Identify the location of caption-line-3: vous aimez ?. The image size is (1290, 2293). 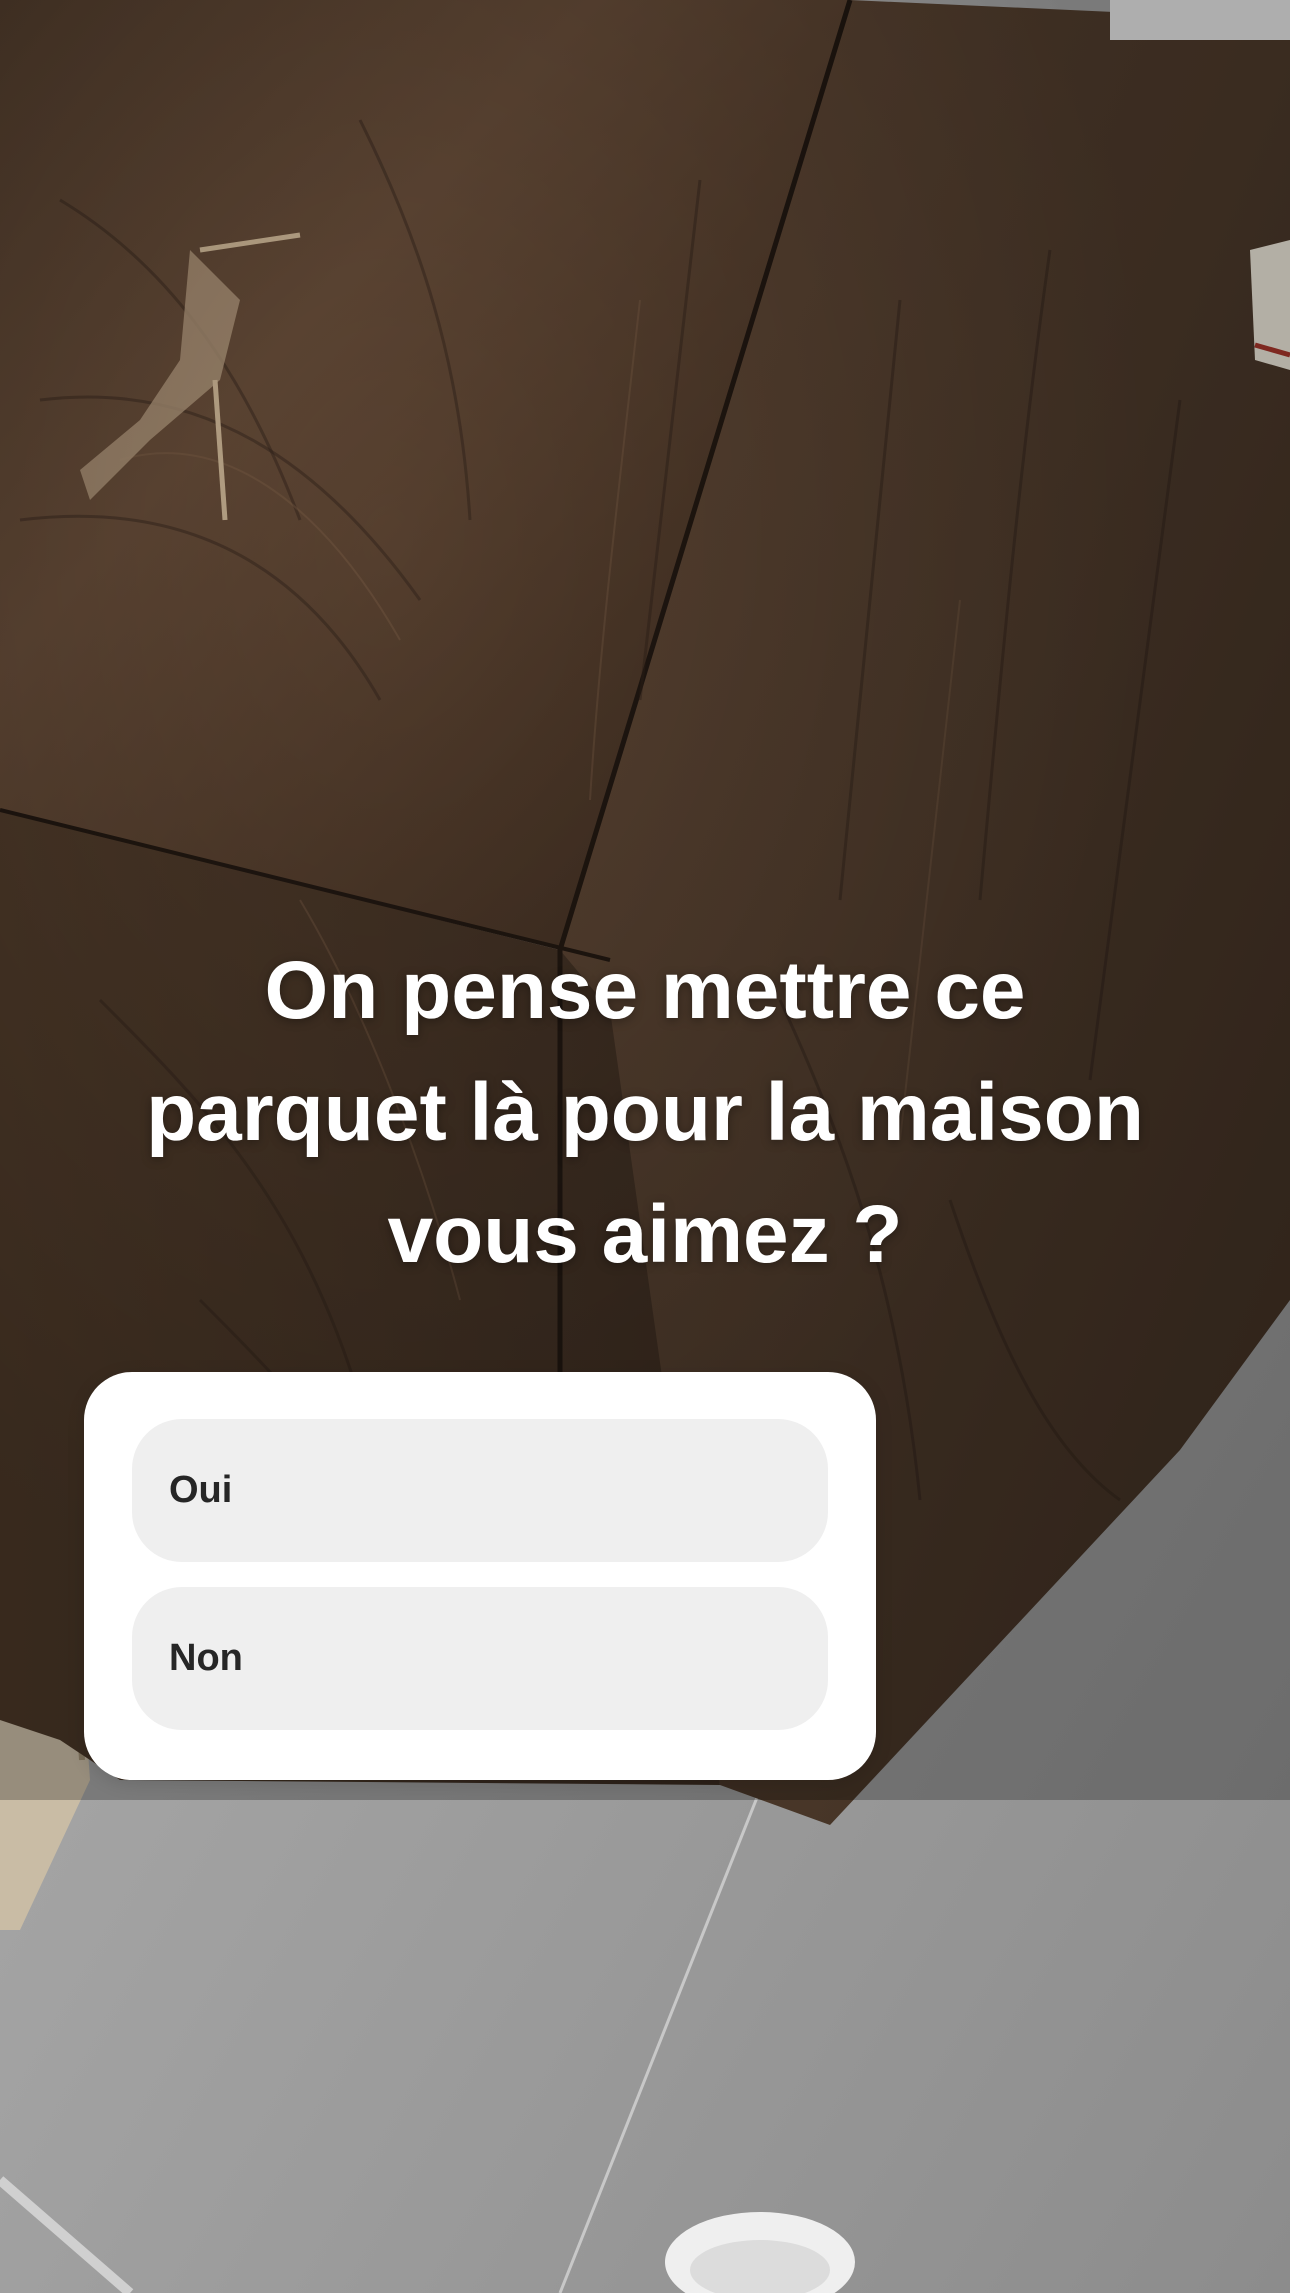
(645, 1234).